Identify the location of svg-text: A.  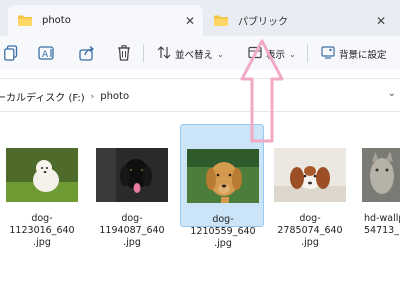
(45, 55).